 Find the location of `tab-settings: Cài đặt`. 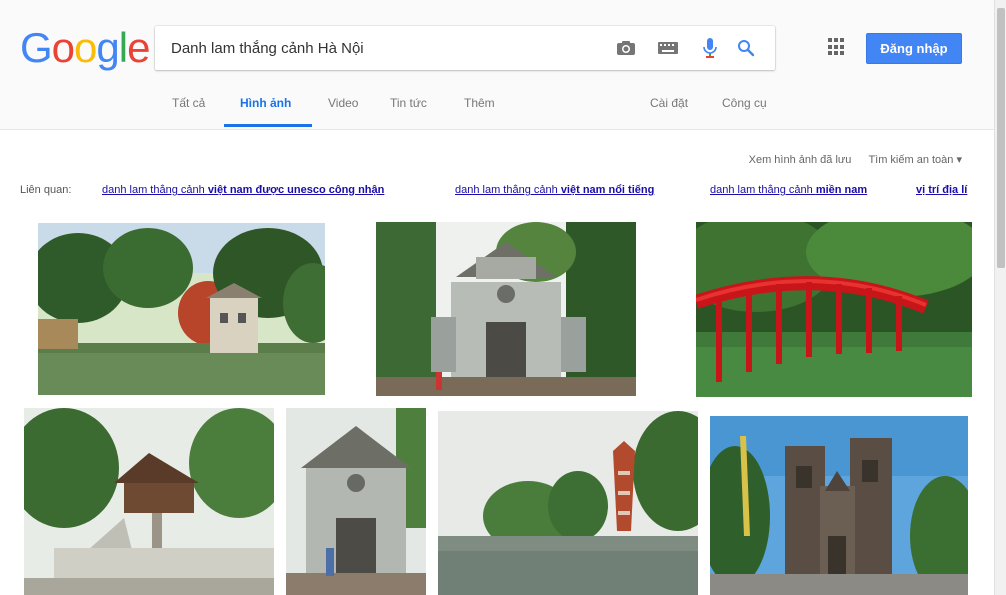

tab-settings: Cài đặt is located at coordinates (669, 103).